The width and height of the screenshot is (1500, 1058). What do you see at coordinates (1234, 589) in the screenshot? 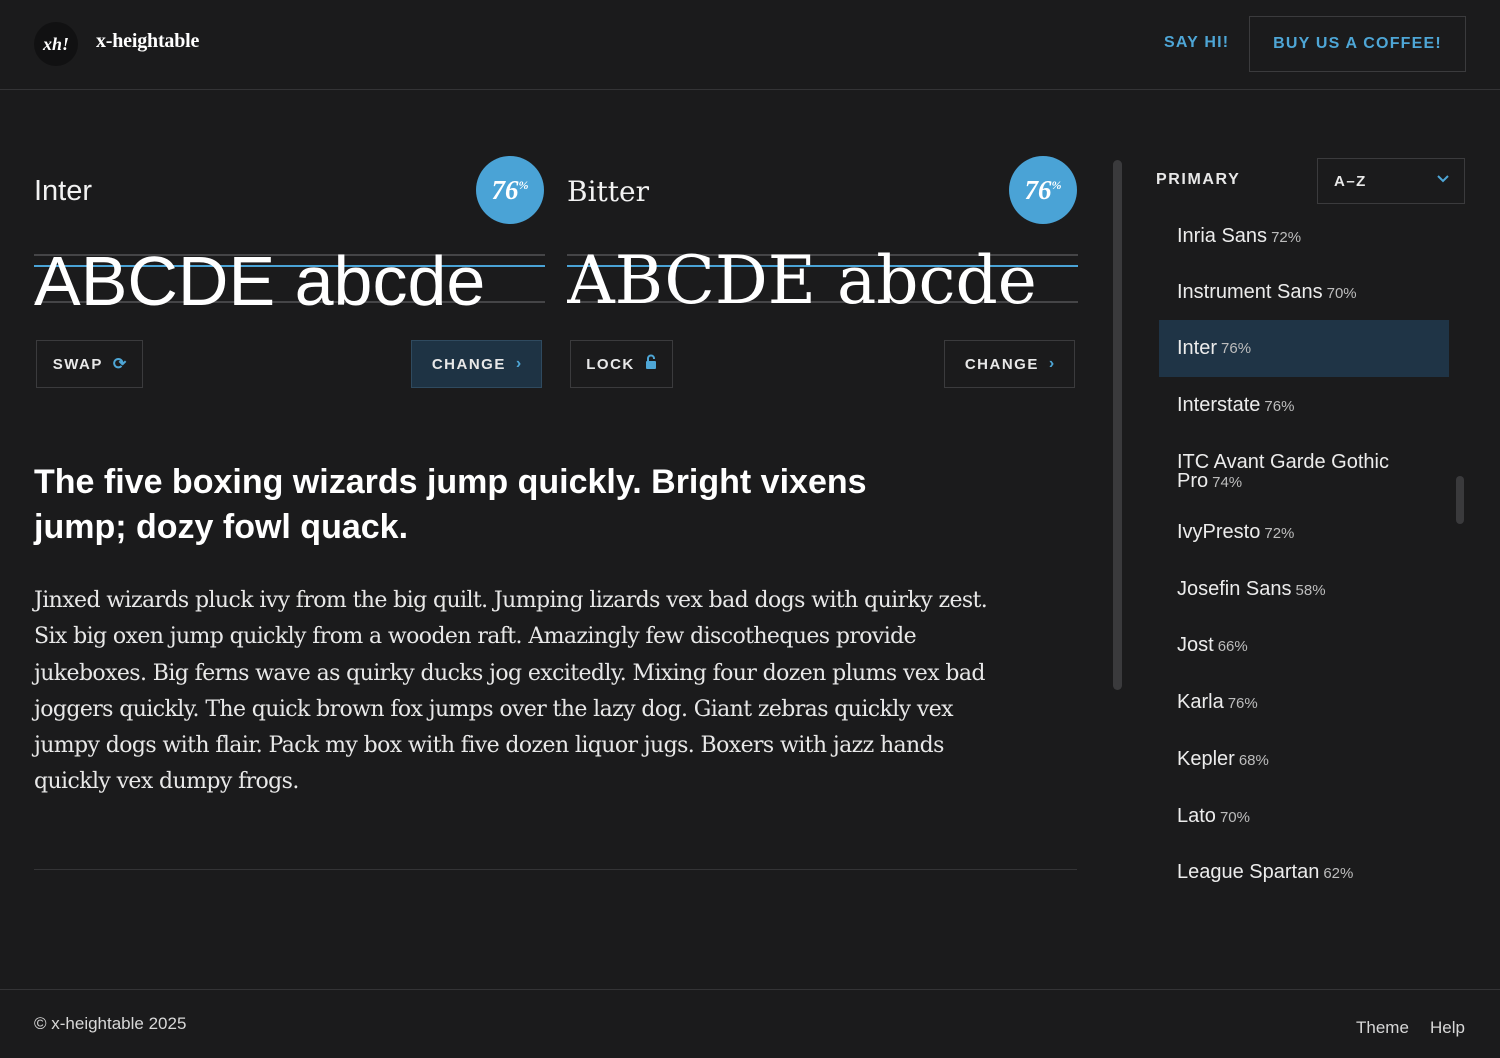
I see `font-item-name: Josefin Sans` at bounding box center [1234, 589].